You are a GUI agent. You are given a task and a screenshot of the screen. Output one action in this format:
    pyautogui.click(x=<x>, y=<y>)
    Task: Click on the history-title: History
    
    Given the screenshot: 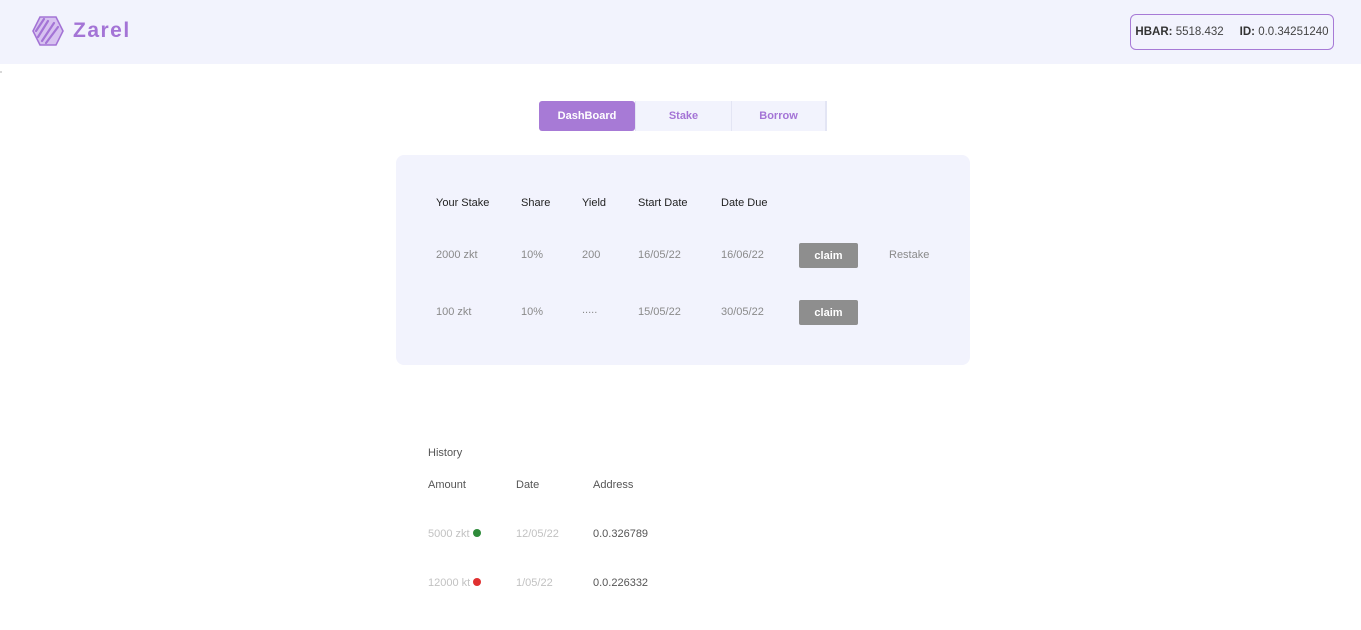 What is the action you would take?
    pyautogui.click(x=445, y=453)
    